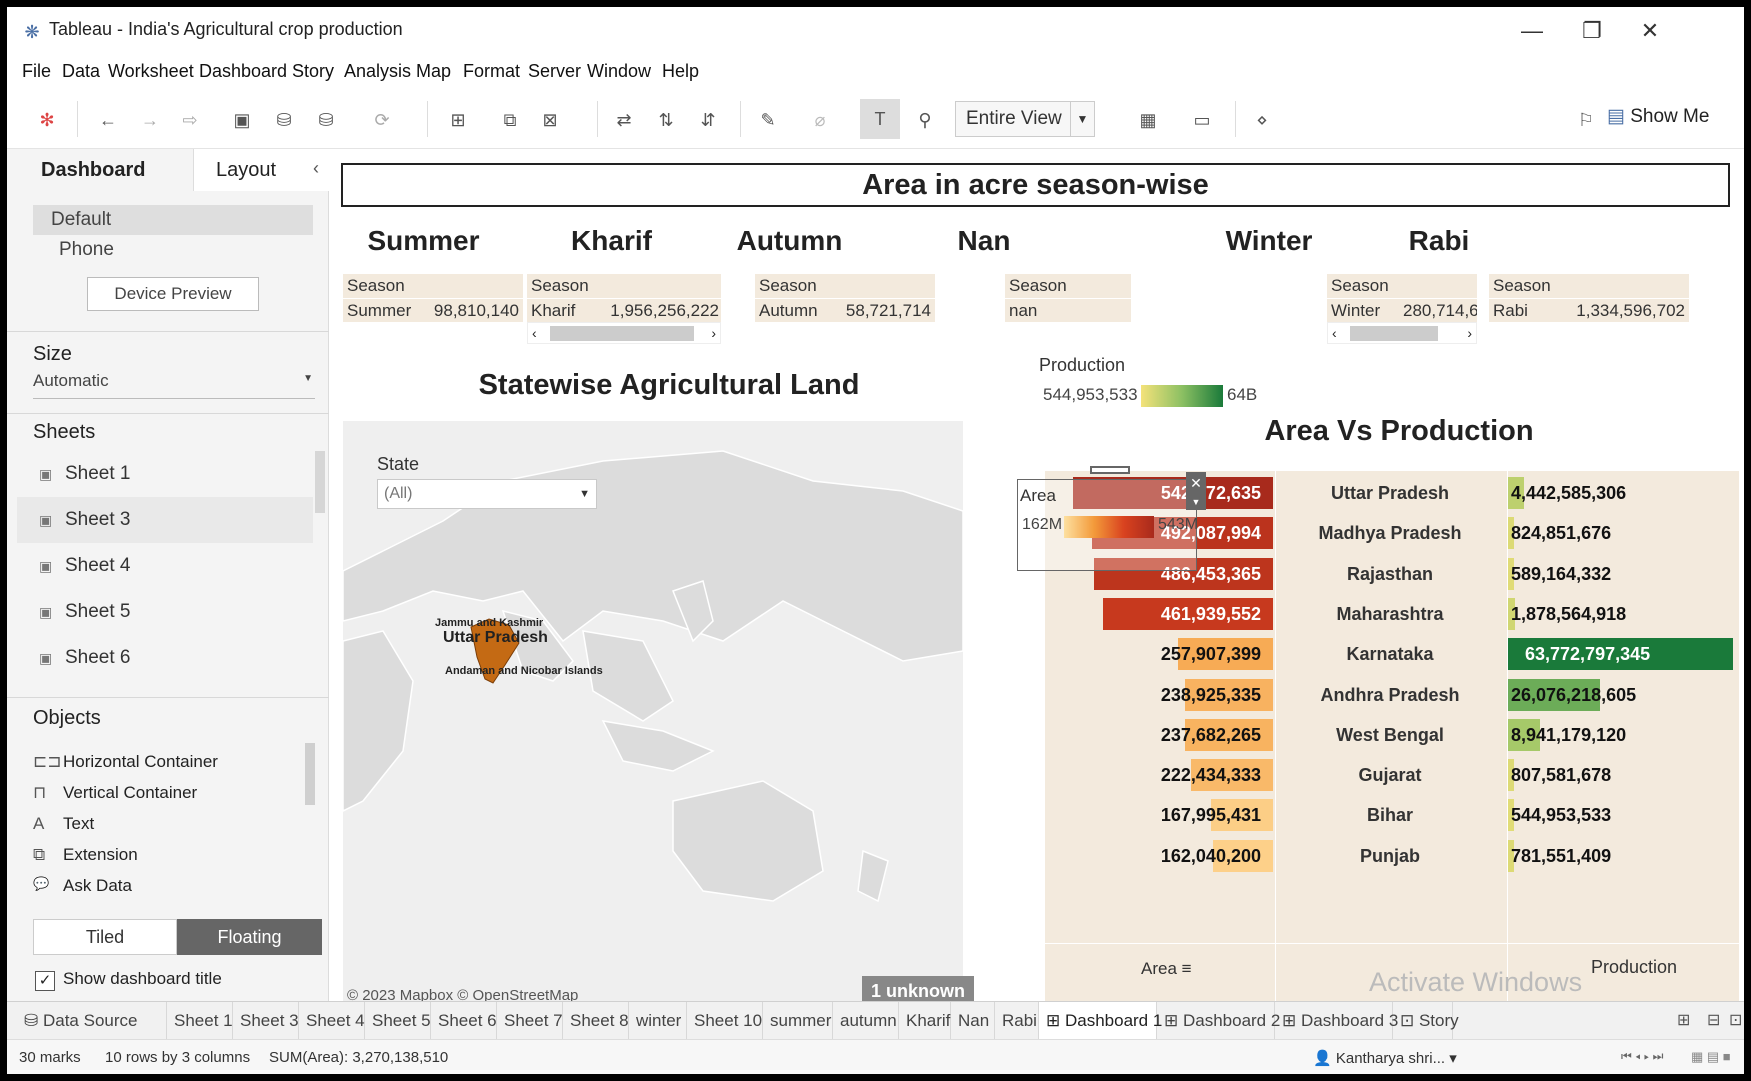 This screenshot has width=1751, height=1081. Describe the element at coordinates (1166, 969) in the screenshot. I see `area-axis-label: Area ≡` at that location.